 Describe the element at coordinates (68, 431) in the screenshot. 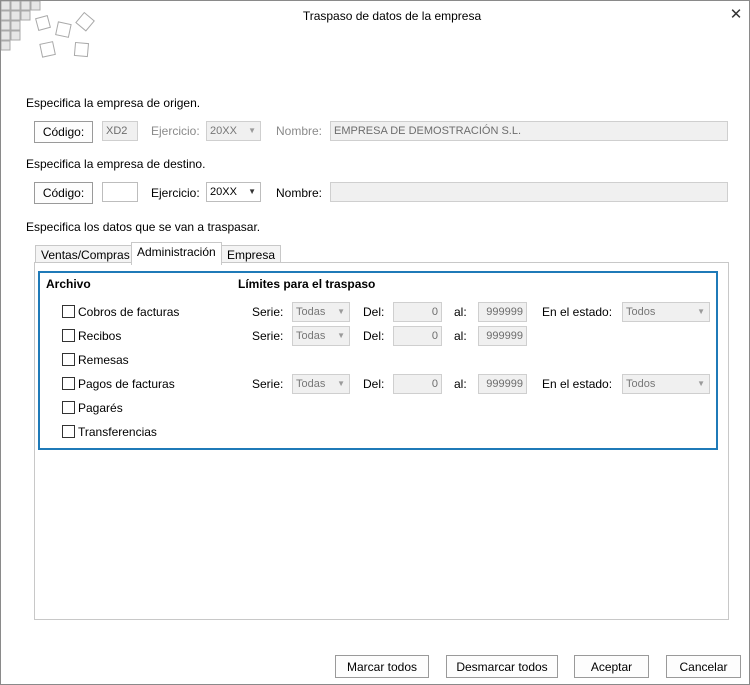

I see `checkbox-transferencias` at that location.